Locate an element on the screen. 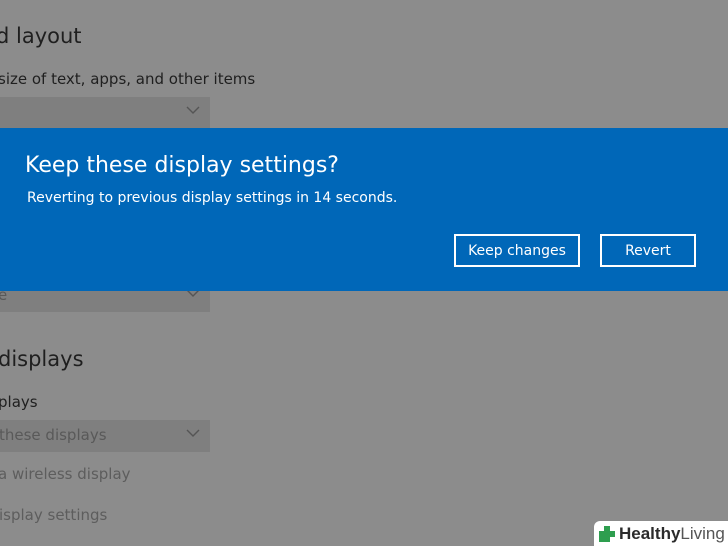 This screenshot has height=546, width=728. watermark-brand-bold: Healthy is located at coordinates (650, 533).